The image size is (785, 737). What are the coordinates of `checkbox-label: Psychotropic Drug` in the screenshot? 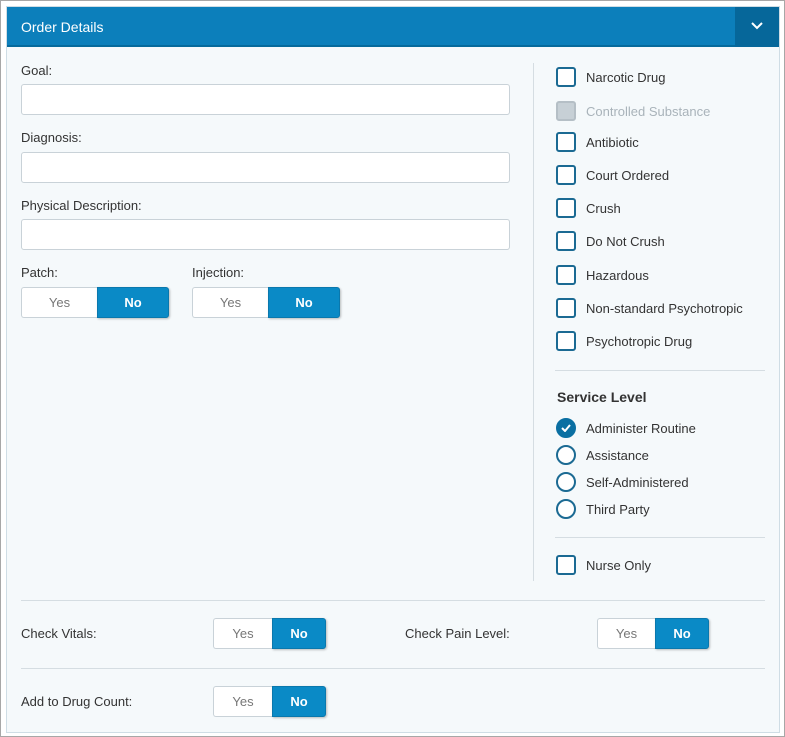 It's located at (639, 341).